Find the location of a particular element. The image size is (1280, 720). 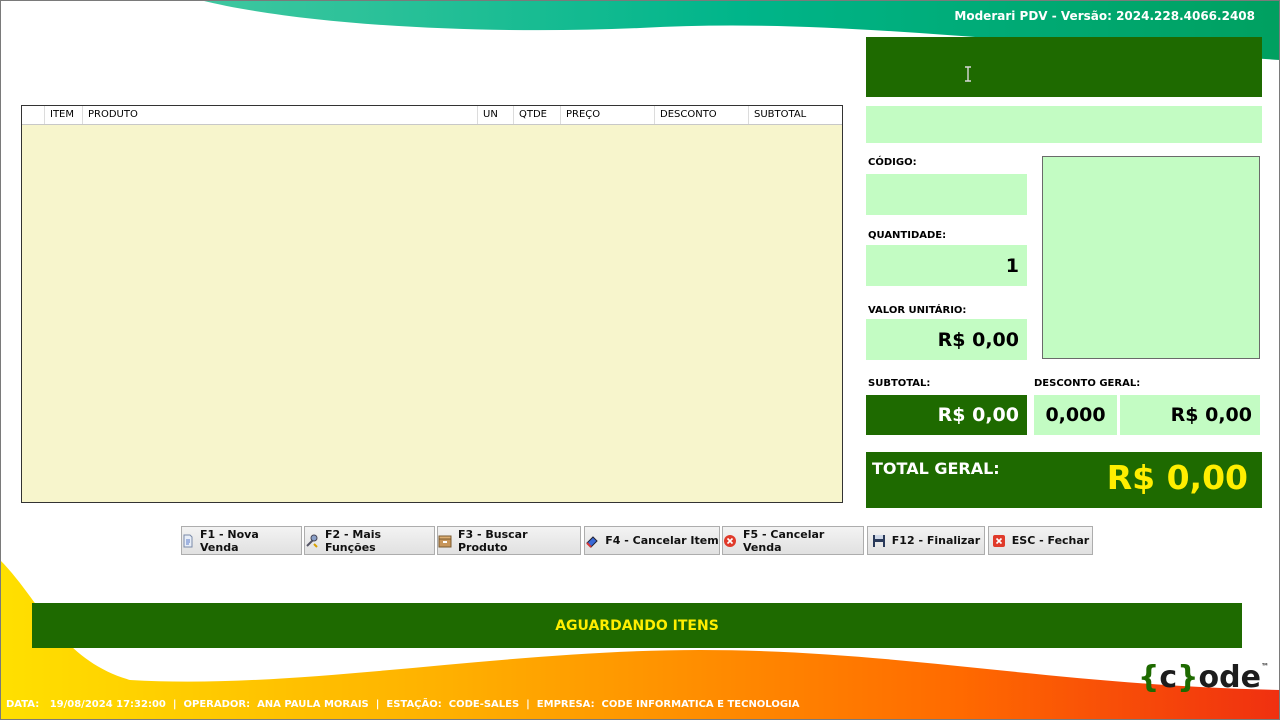

footer-empresa-value: CODE INFORMATICA E TECNOLOGIA is located at coordinates (700, 704).